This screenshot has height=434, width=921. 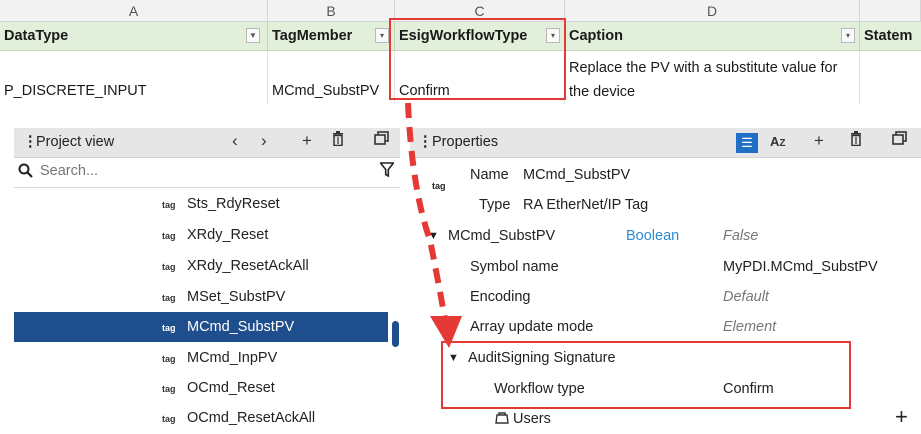 What do you see at coordinates (890, 11) in the screenshot?
I see `column-header-e` at bounding box center [890, 11].